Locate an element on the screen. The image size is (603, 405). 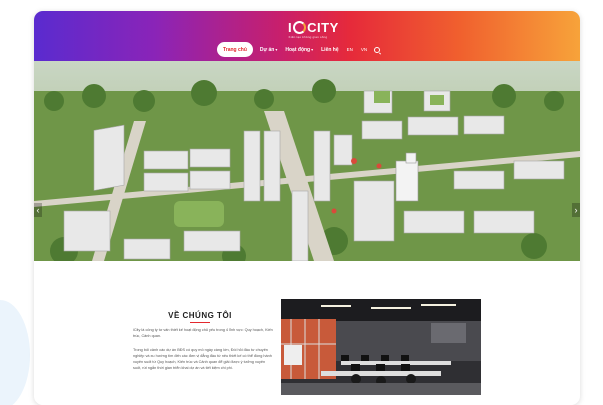
search-icon is located at coordinates (377, 49).